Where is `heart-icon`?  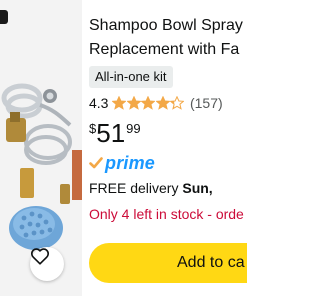 heart-icon is located at coordinates (40, 256).